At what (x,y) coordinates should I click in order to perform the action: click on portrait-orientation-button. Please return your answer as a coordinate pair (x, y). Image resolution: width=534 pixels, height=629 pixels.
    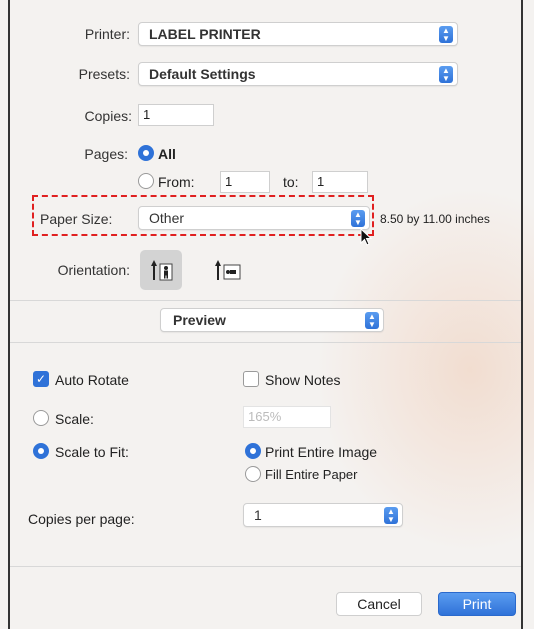
    Looking at the image, I should click on (161, 270).